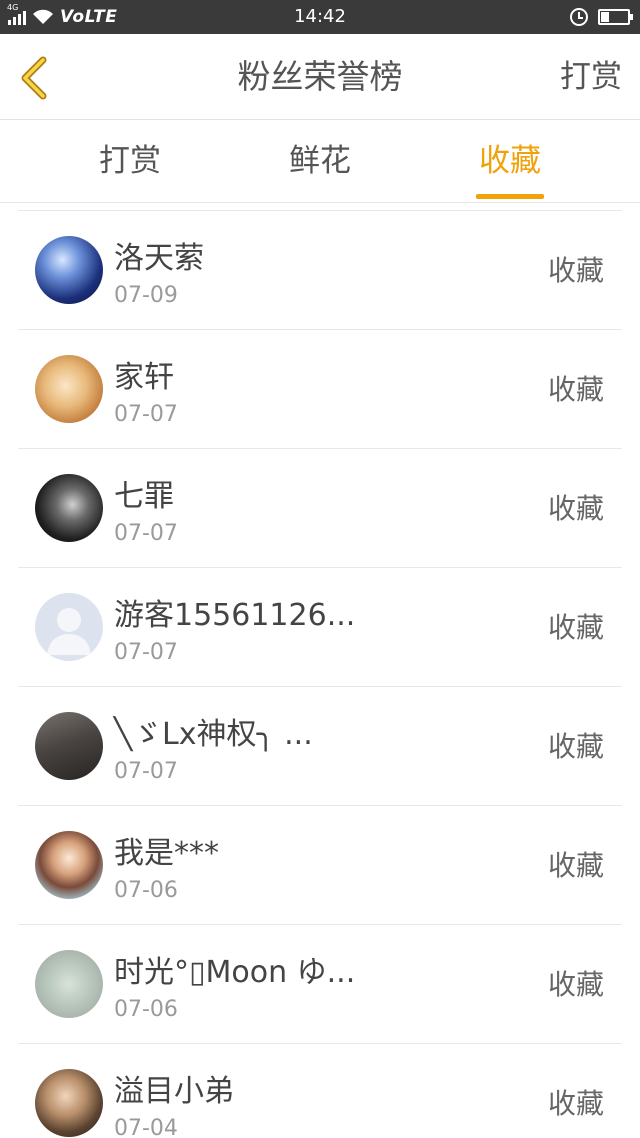 This screenshot has width=640, height=1138. I want to click on fan-name: 溢目小弟, so click(174, 1091).